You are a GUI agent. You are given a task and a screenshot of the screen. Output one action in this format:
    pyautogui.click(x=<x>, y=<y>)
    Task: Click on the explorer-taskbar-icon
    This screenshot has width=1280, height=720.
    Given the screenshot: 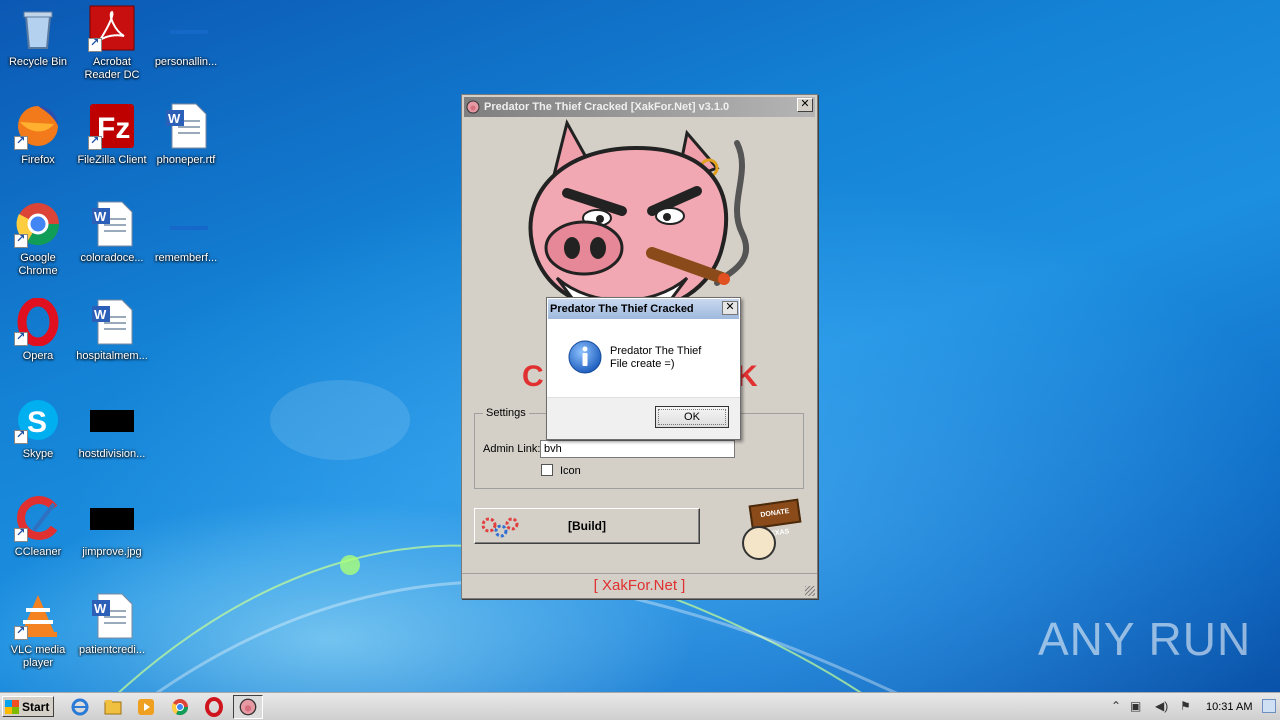 What is the action you would take?
    pyautogui.click(x=113, y=707)
    